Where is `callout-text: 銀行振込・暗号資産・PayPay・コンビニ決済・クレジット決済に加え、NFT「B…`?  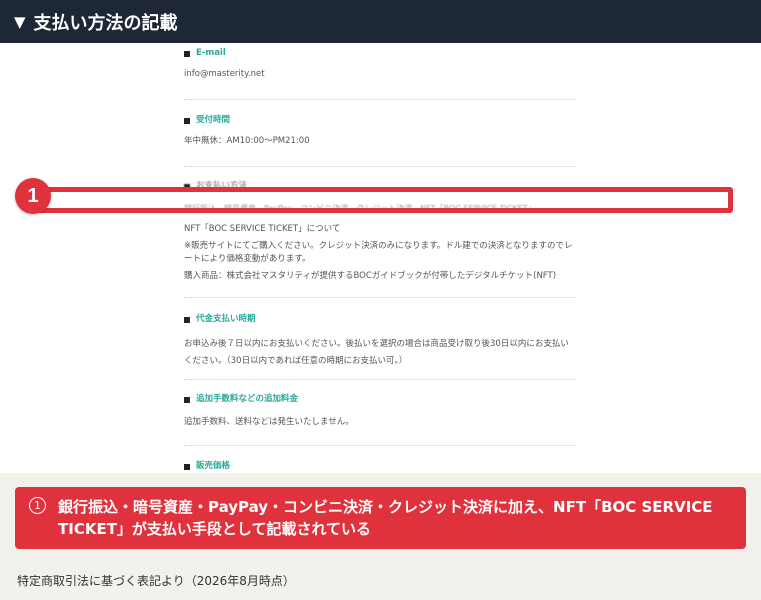
callout-text: 銀行振込・暗号資産・PayPay・コンビニ決済・クレジット決済に加え、NFT「B… is located at coordinates (385, 518).